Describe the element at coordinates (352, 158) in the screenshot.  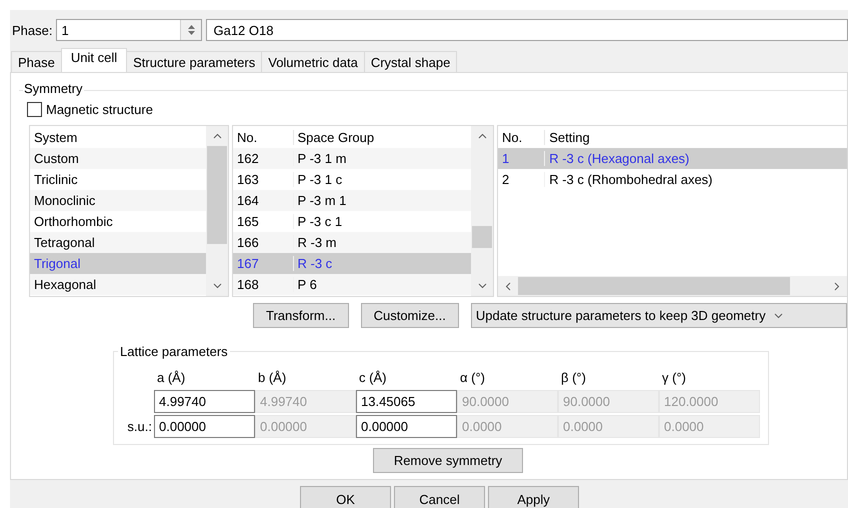
I see `list-row: 162 P -3 1 m` at that location.